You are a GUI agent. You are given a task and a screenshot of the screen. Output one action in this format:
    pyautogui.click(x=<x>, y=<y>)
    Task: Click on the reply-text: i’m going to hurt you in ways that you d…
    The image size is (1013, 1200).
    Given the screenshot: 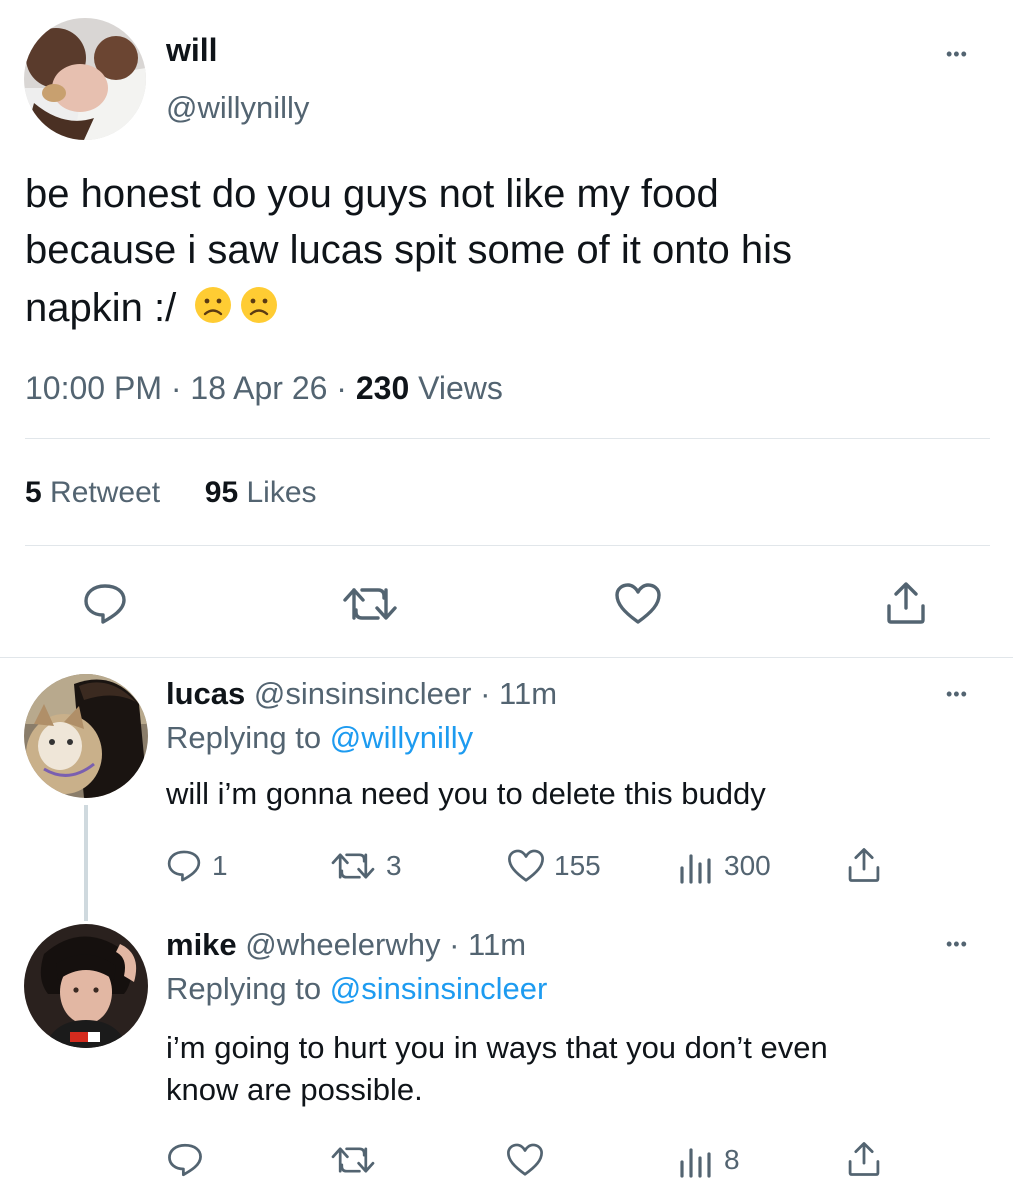 What is the action you would take?
    pyautogui.click(x=497, y=1069)
    